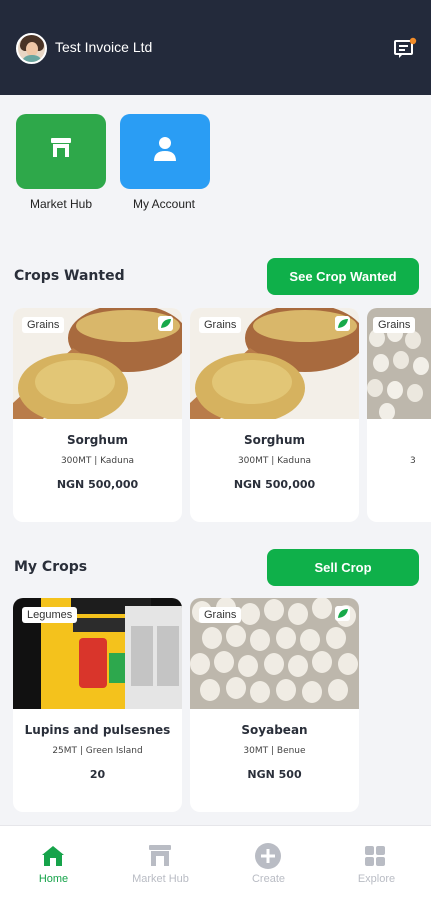  What do you see at coordinates (53, 856) in the screenshot?
I see `home-icon` at bounding box center [53, 856].